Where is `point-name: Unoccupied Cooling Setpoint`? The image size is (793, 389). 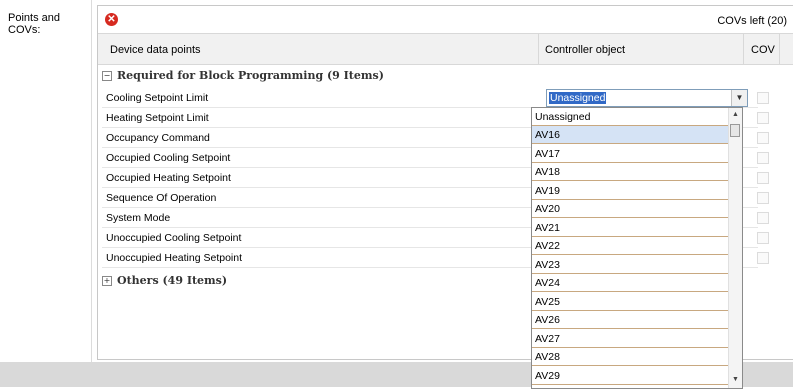
point-name: Unoccupied Cooling Setpoint is located at coordinates (174, 238).